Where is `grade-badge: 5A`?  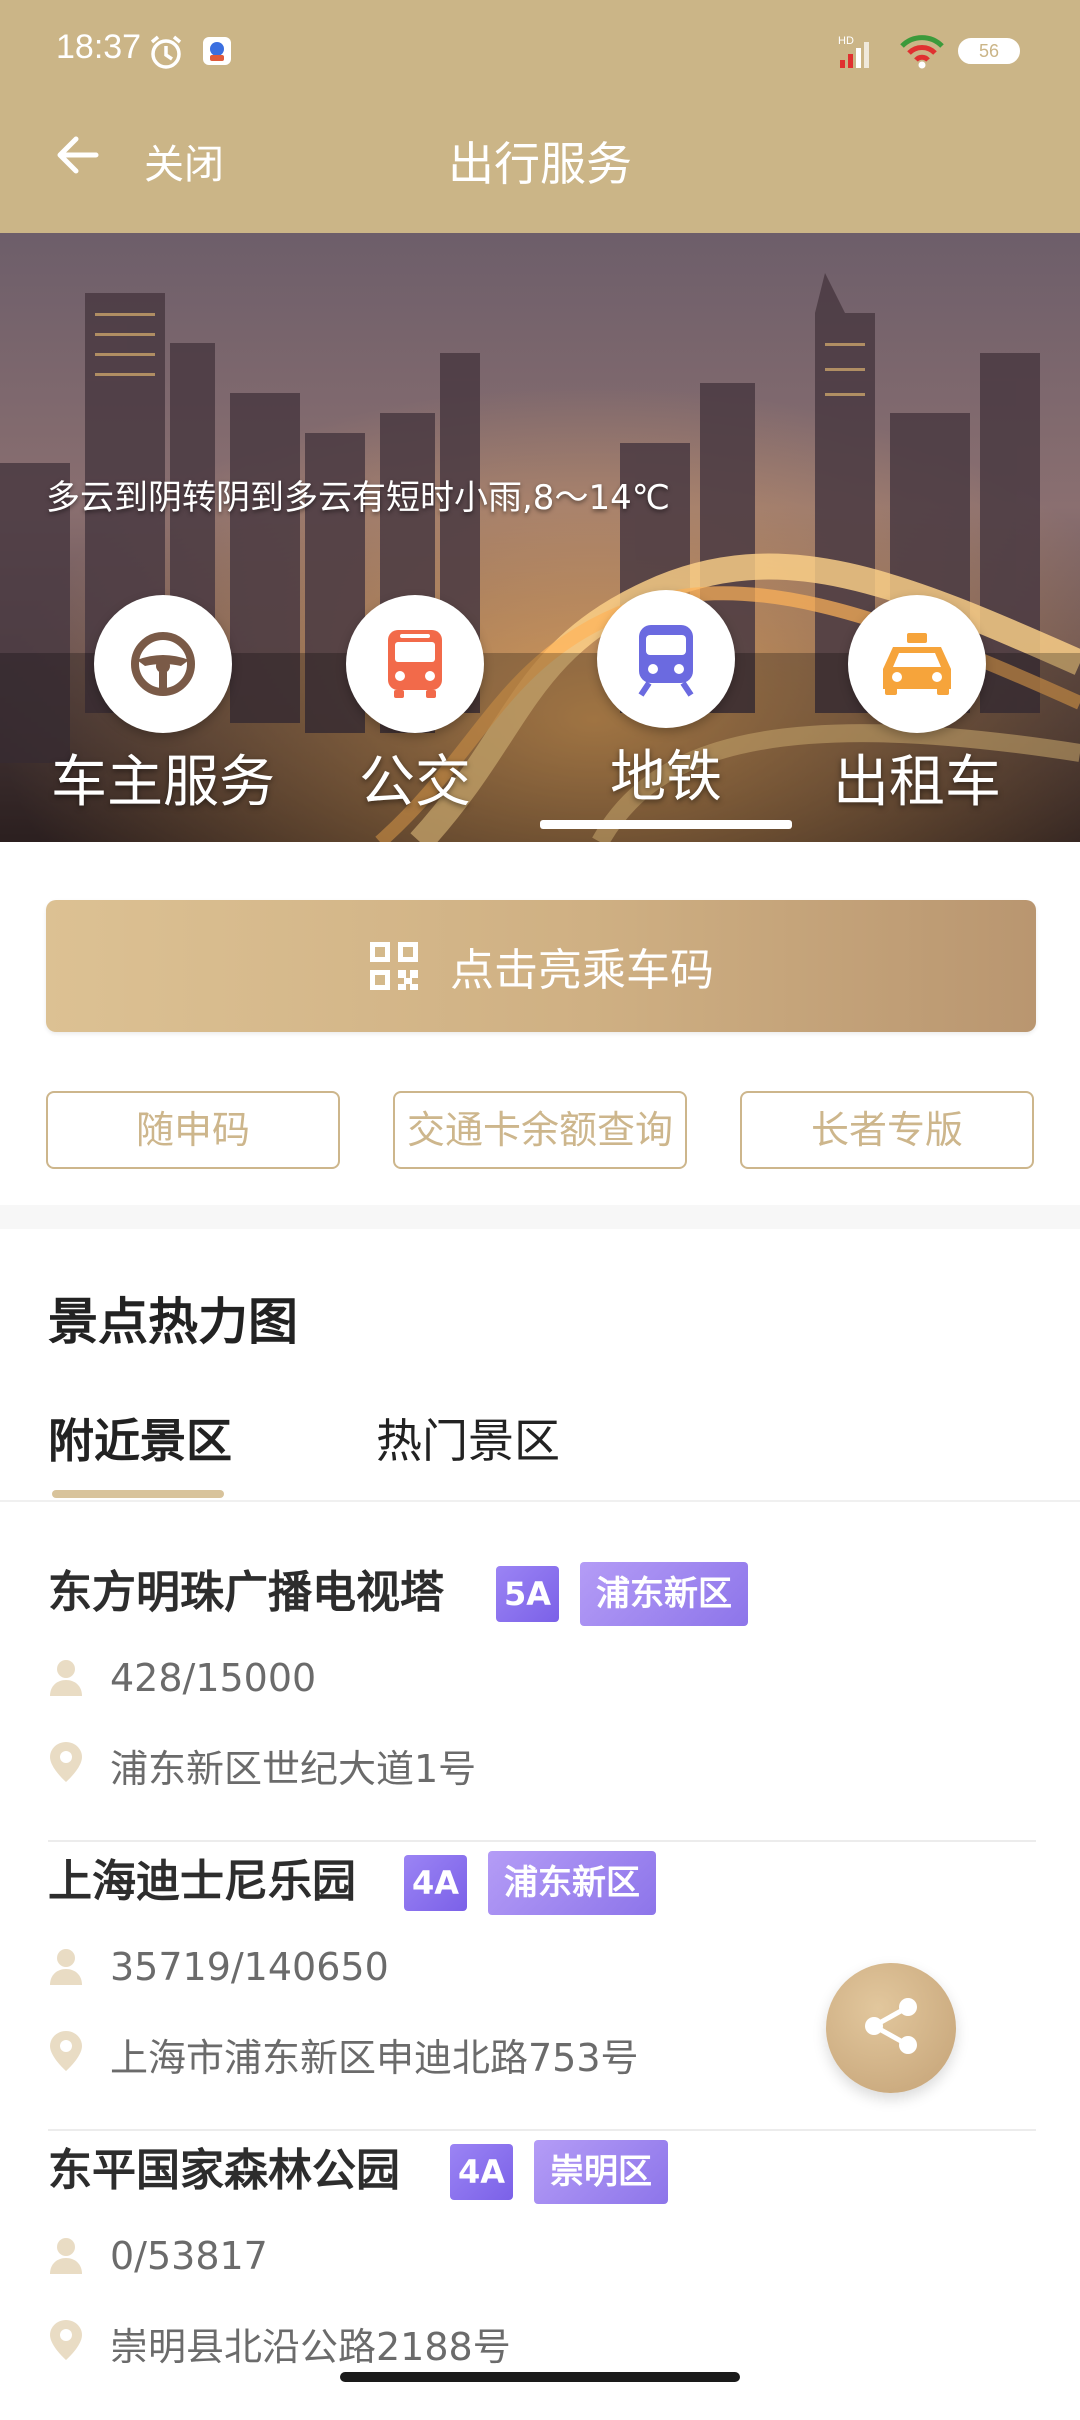
grade-badge: 5A is located at coordinates (528, 1594).